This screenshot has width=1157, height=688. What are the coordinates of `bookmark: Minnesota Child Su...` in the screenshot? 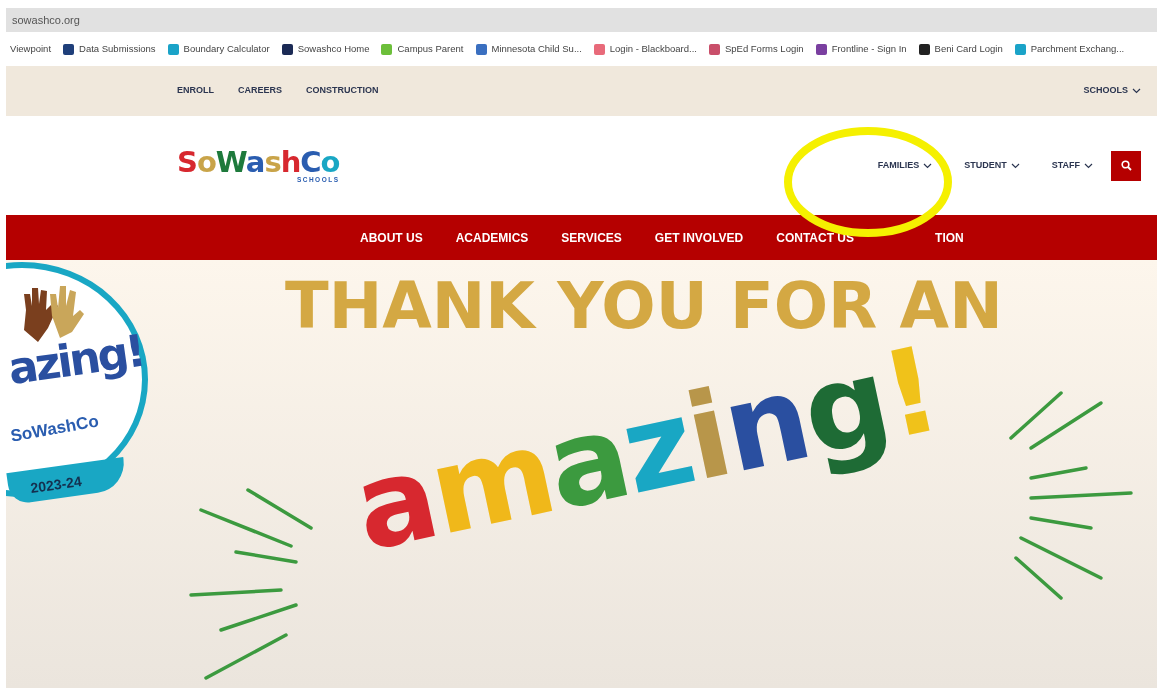 It's located at (528, 49).